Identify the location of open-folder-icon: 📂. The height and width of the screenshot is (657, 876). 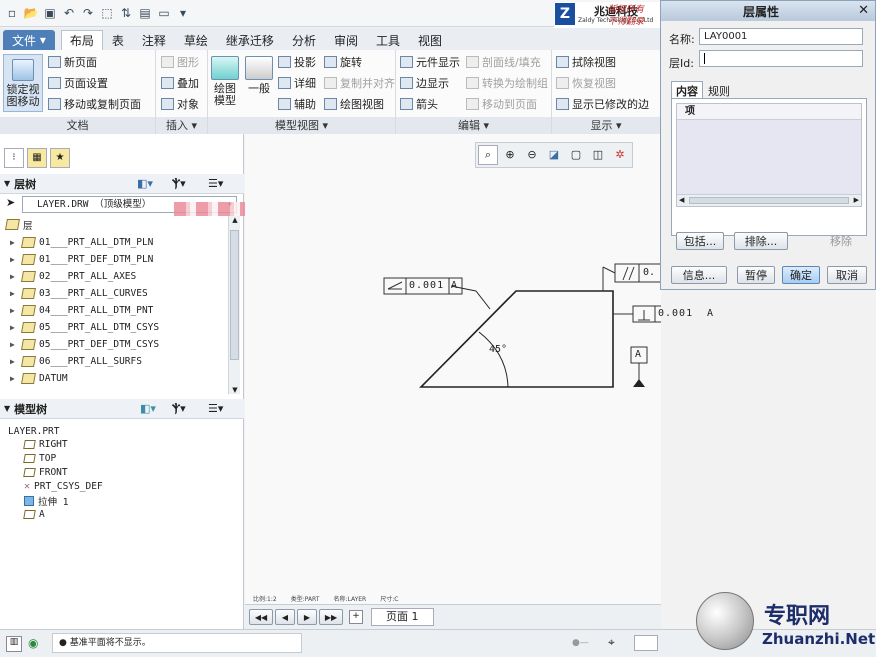
(31, 13).